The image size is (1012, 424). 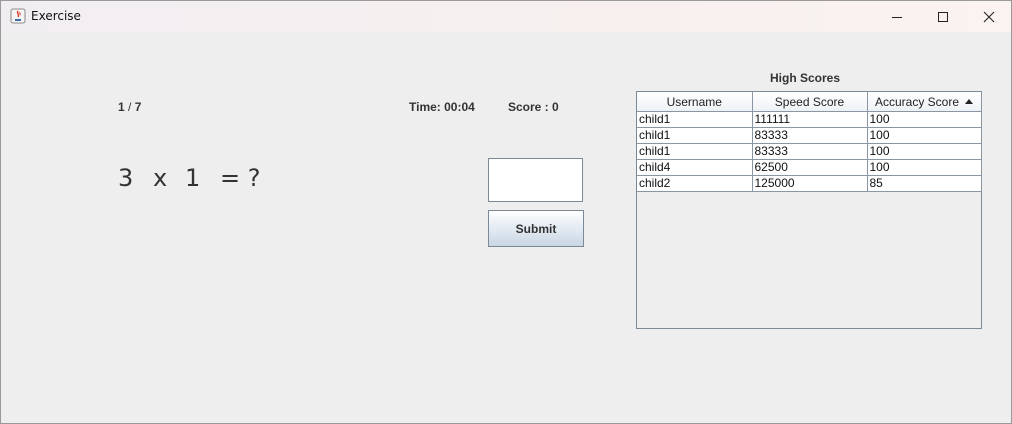 I want to click on table-row: child2 125000 85, so click(x=809, y=183).